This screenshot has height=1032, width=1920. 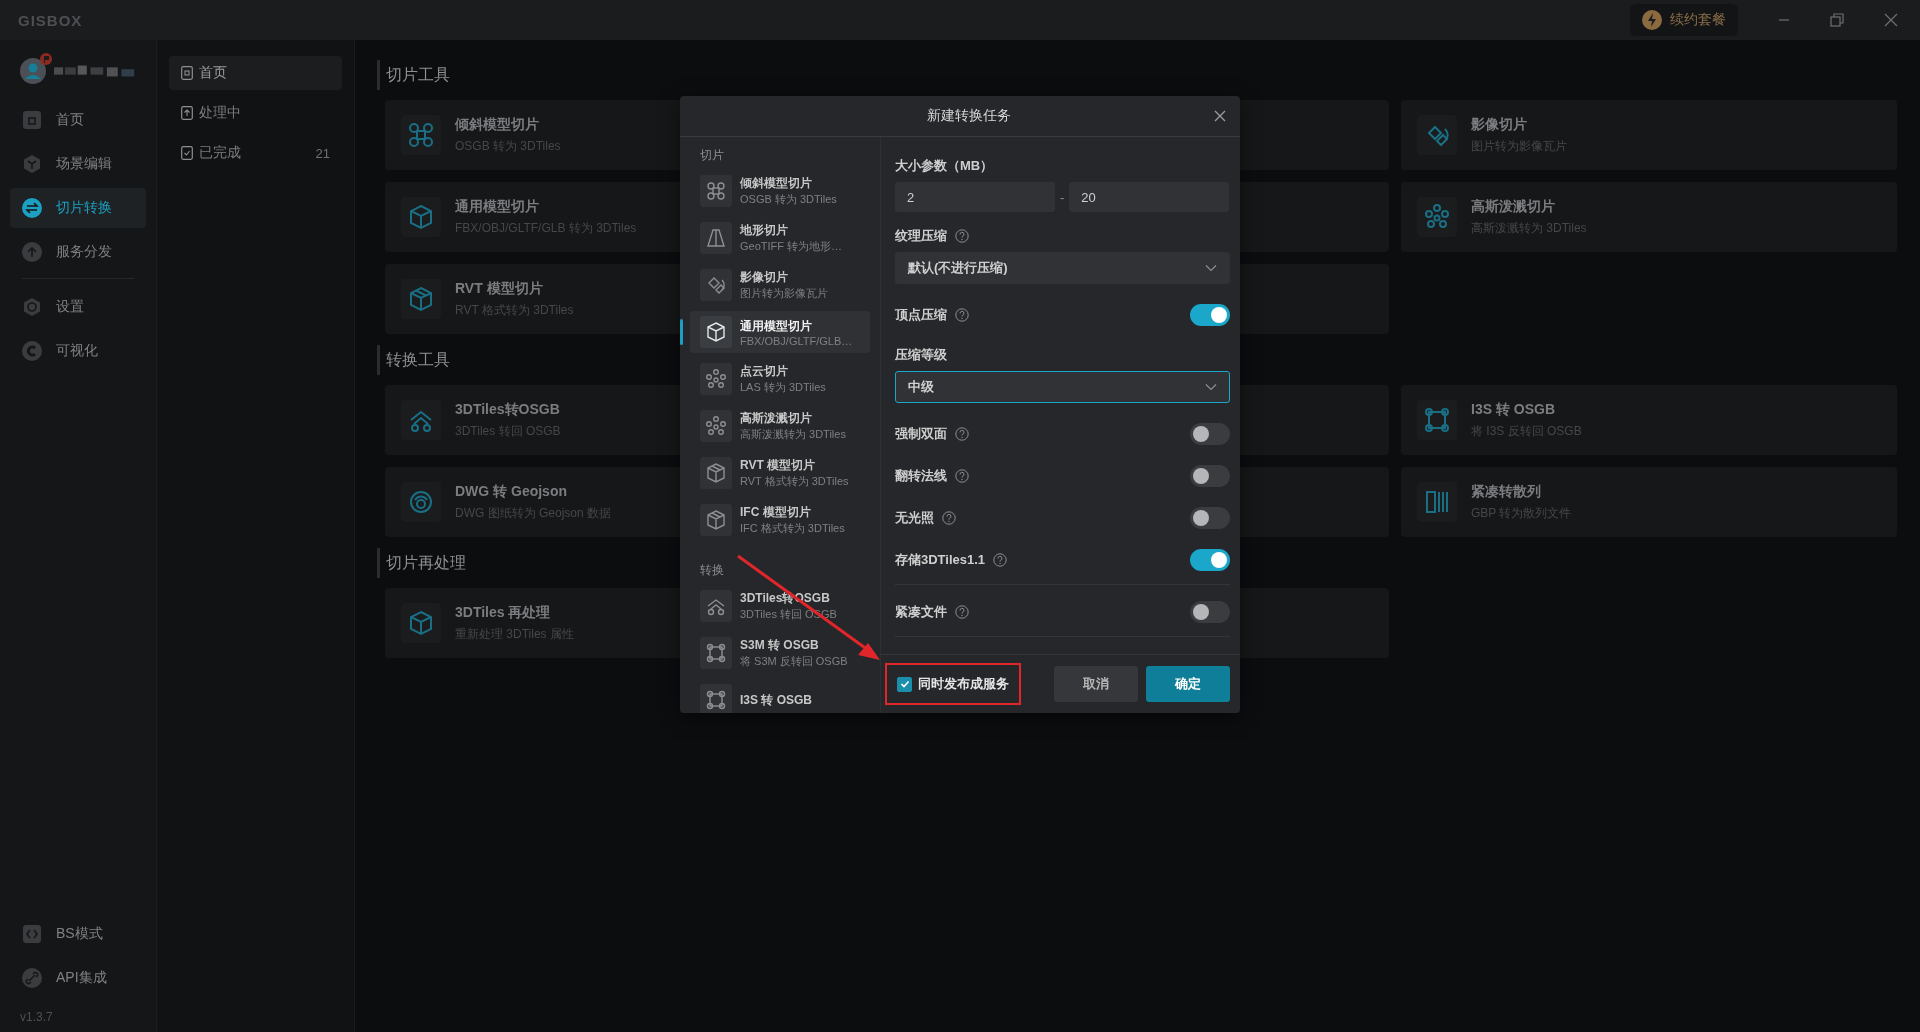 I want to click on card-title: 3DTiles转OSGB, so click(x=508, y=409).